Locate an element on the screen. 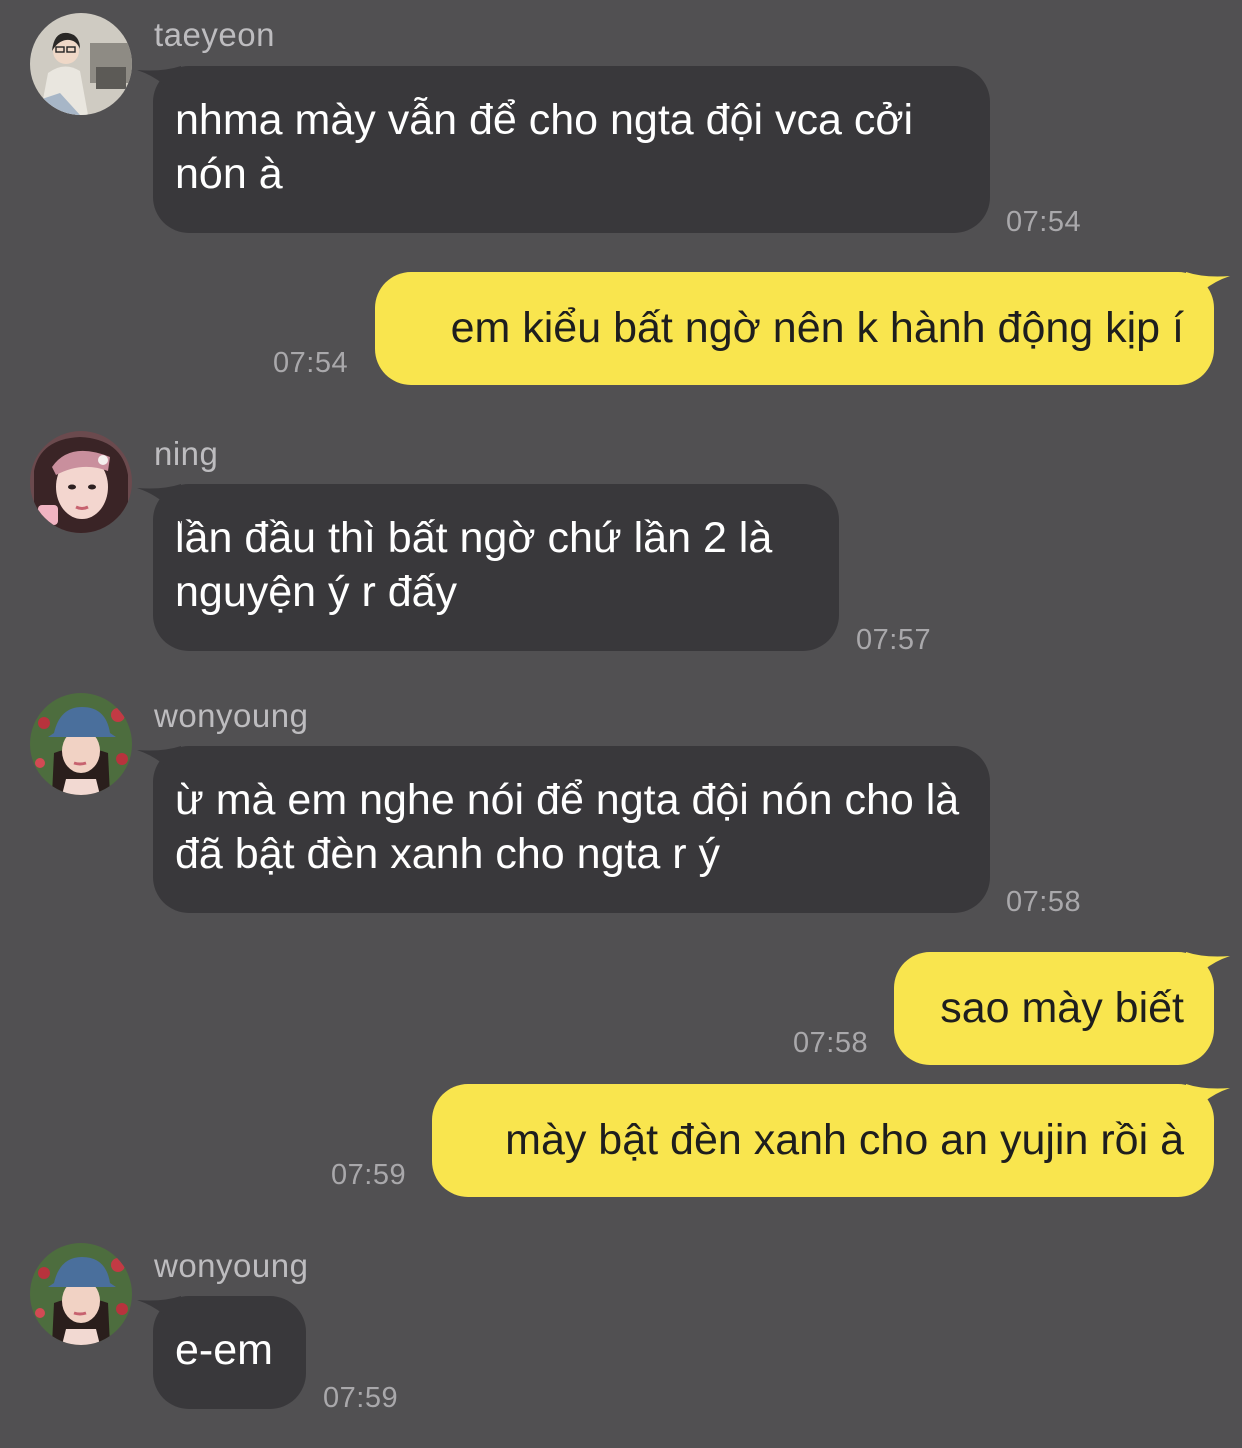 The height and width of the screenshot is (1448, 1242). sender-name-ning: ning is located at coordinates (186, 453).